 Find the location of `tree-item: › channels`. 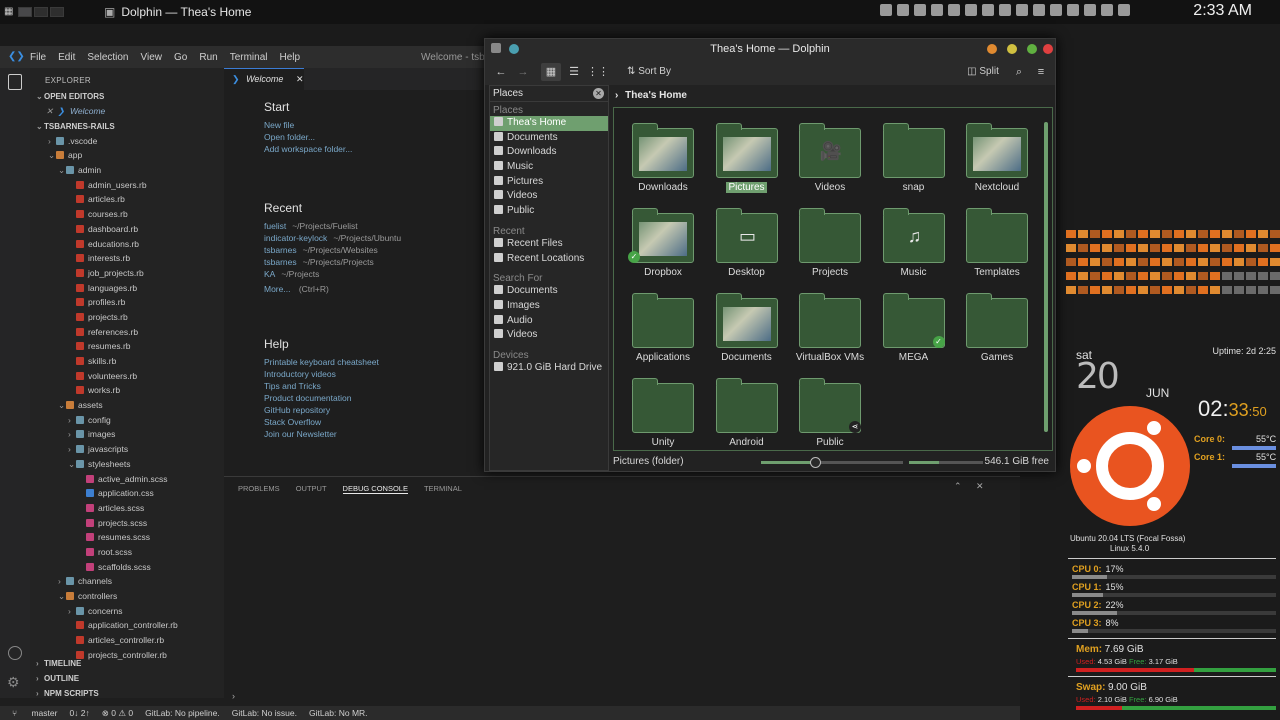

tree-item: › channels is located at coordinates (127, 581).